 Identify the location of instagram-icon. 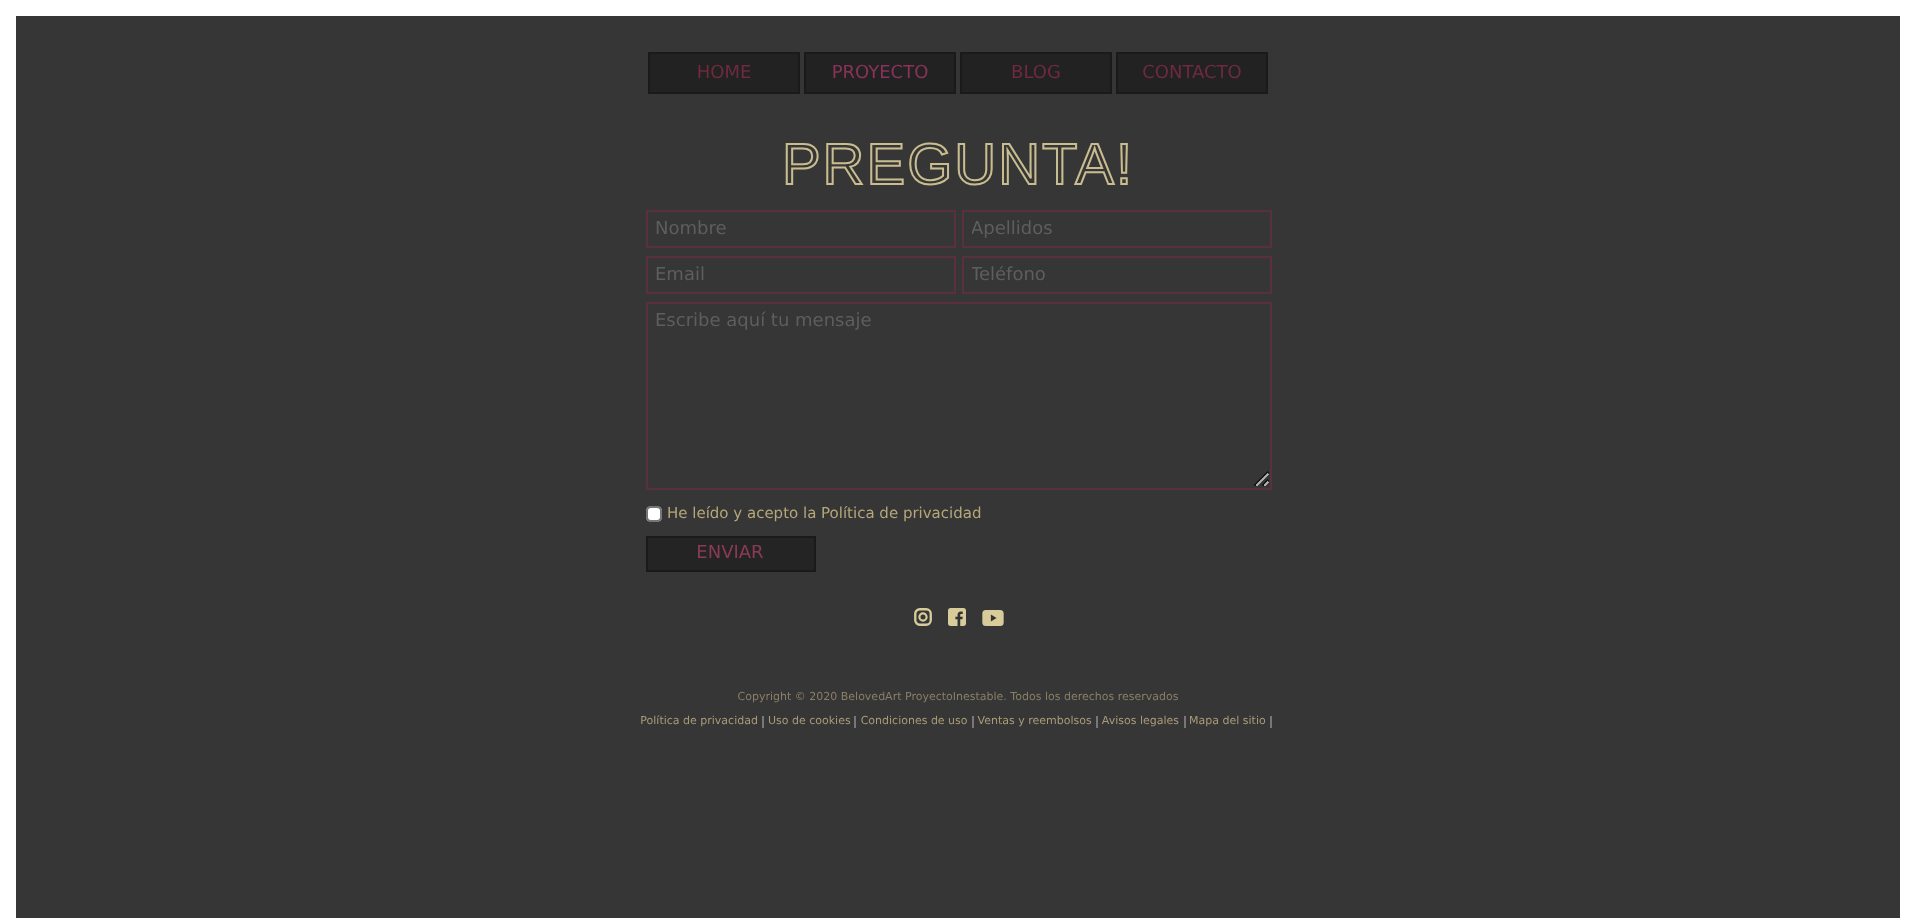
(922, 617).